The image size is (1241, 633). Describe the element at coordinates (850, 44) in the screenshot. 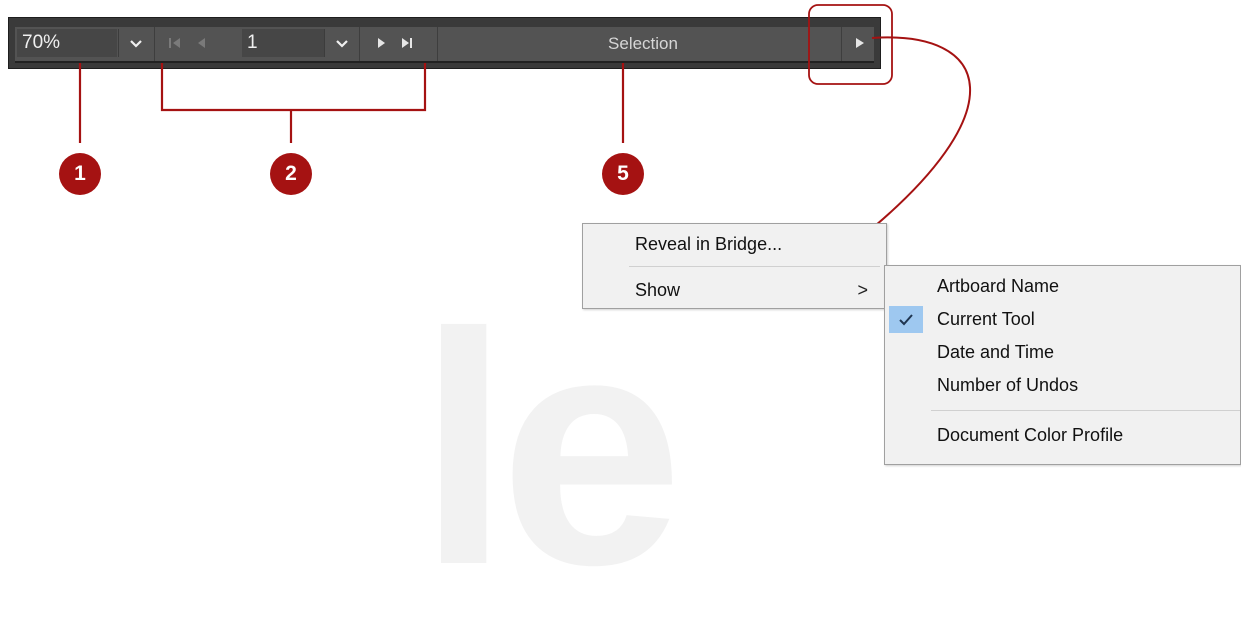

I see `highlight-box` at that location.